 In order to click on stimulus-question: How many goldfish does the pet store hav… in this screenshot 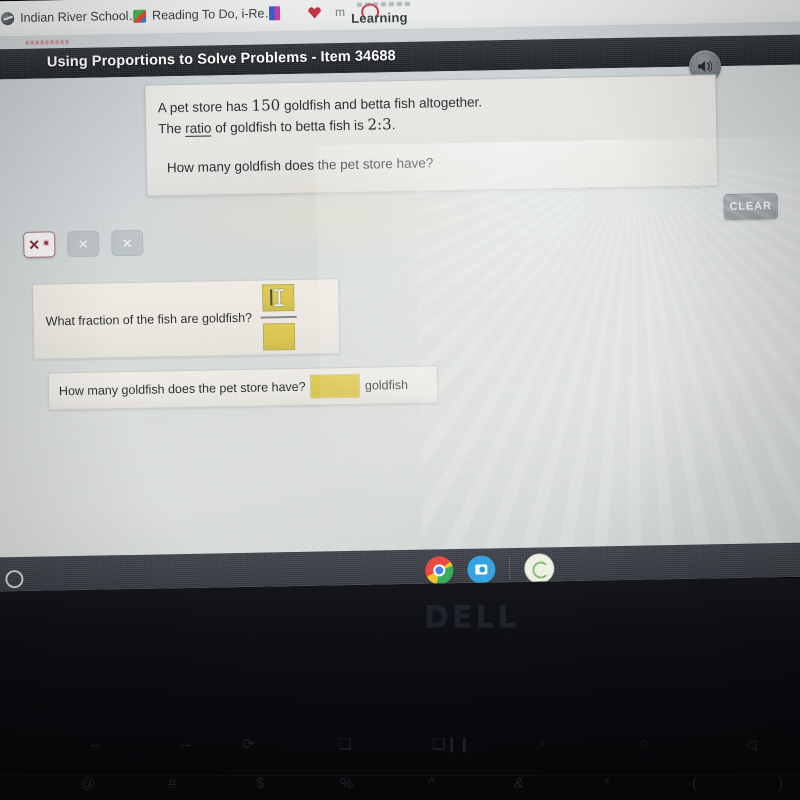, I will do `click(300, 165)`.